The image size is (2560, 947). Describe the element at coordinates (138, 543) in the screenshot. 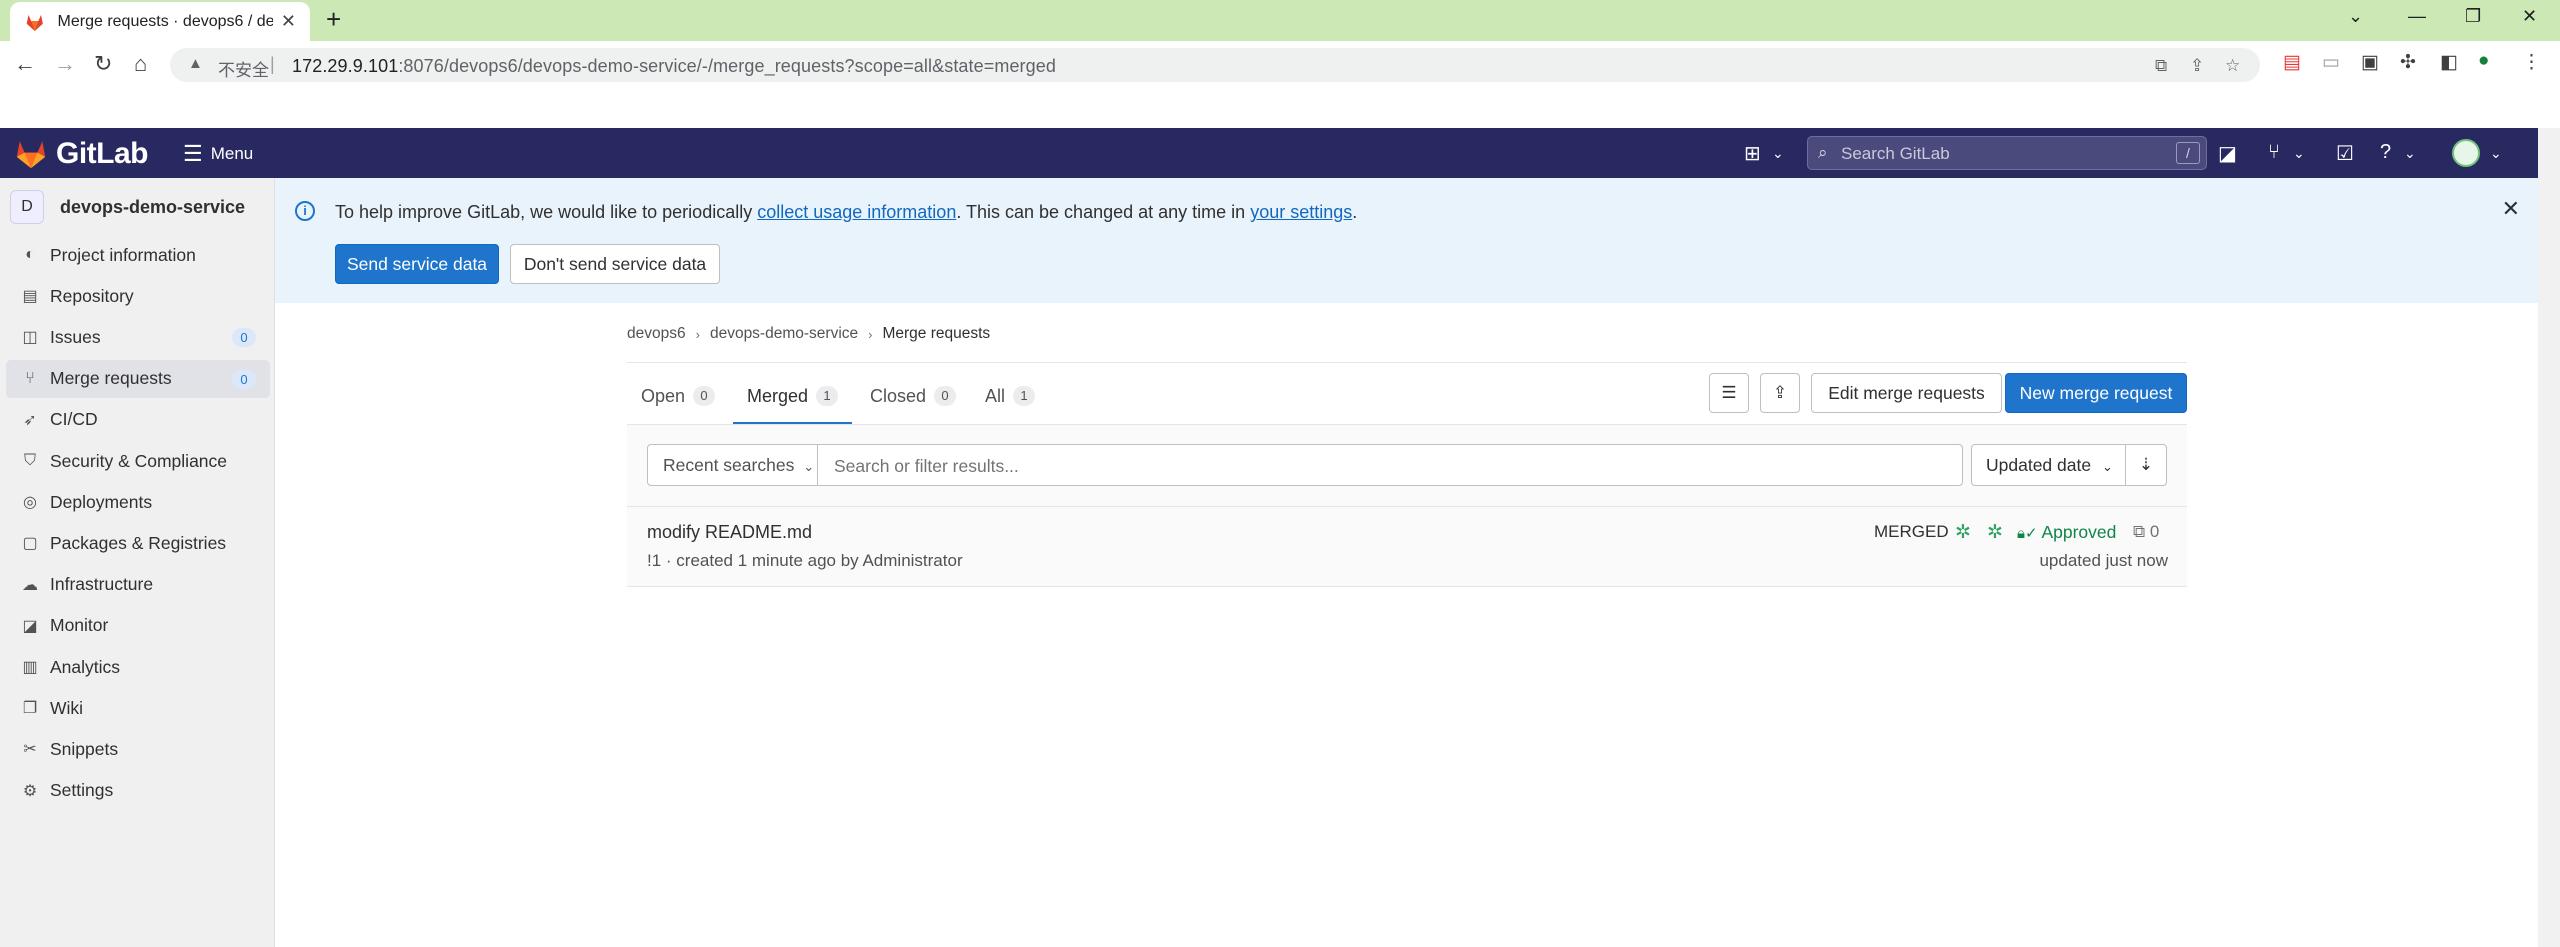

I see `sidebar-item-packages-registries: ▢ Packages & Registries` at that location.